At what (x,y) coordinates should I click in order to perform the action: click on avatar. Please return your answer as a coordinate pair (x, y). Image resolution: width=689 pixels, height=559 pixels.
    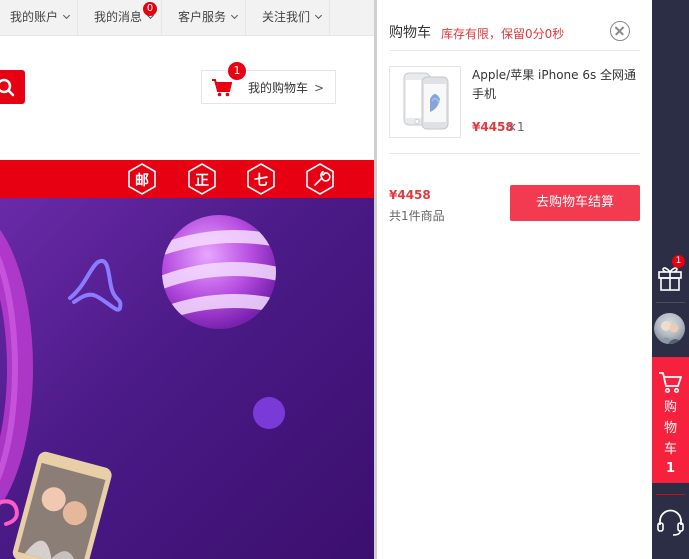
    Looking at the image, I should click on (669, 328).